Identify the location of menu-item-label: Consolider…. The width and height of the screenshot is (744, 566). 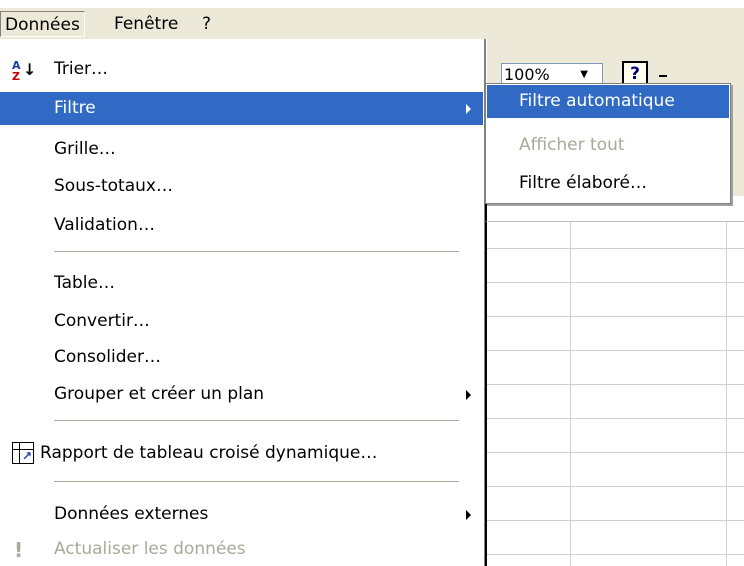
(107, 357).